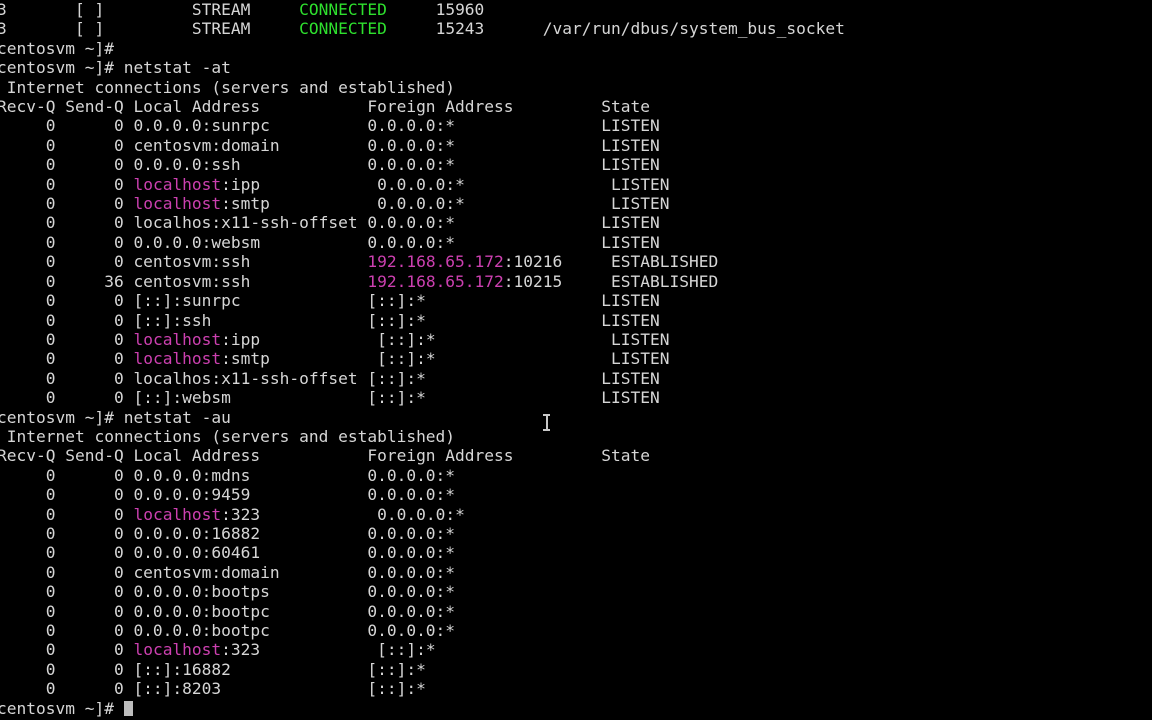 The width and height of the screenshot is (1152, 720). I want to click on terminal-text-segment: 0 0 [::]:ssh [::]:* LISTEN, so click(330, 320).